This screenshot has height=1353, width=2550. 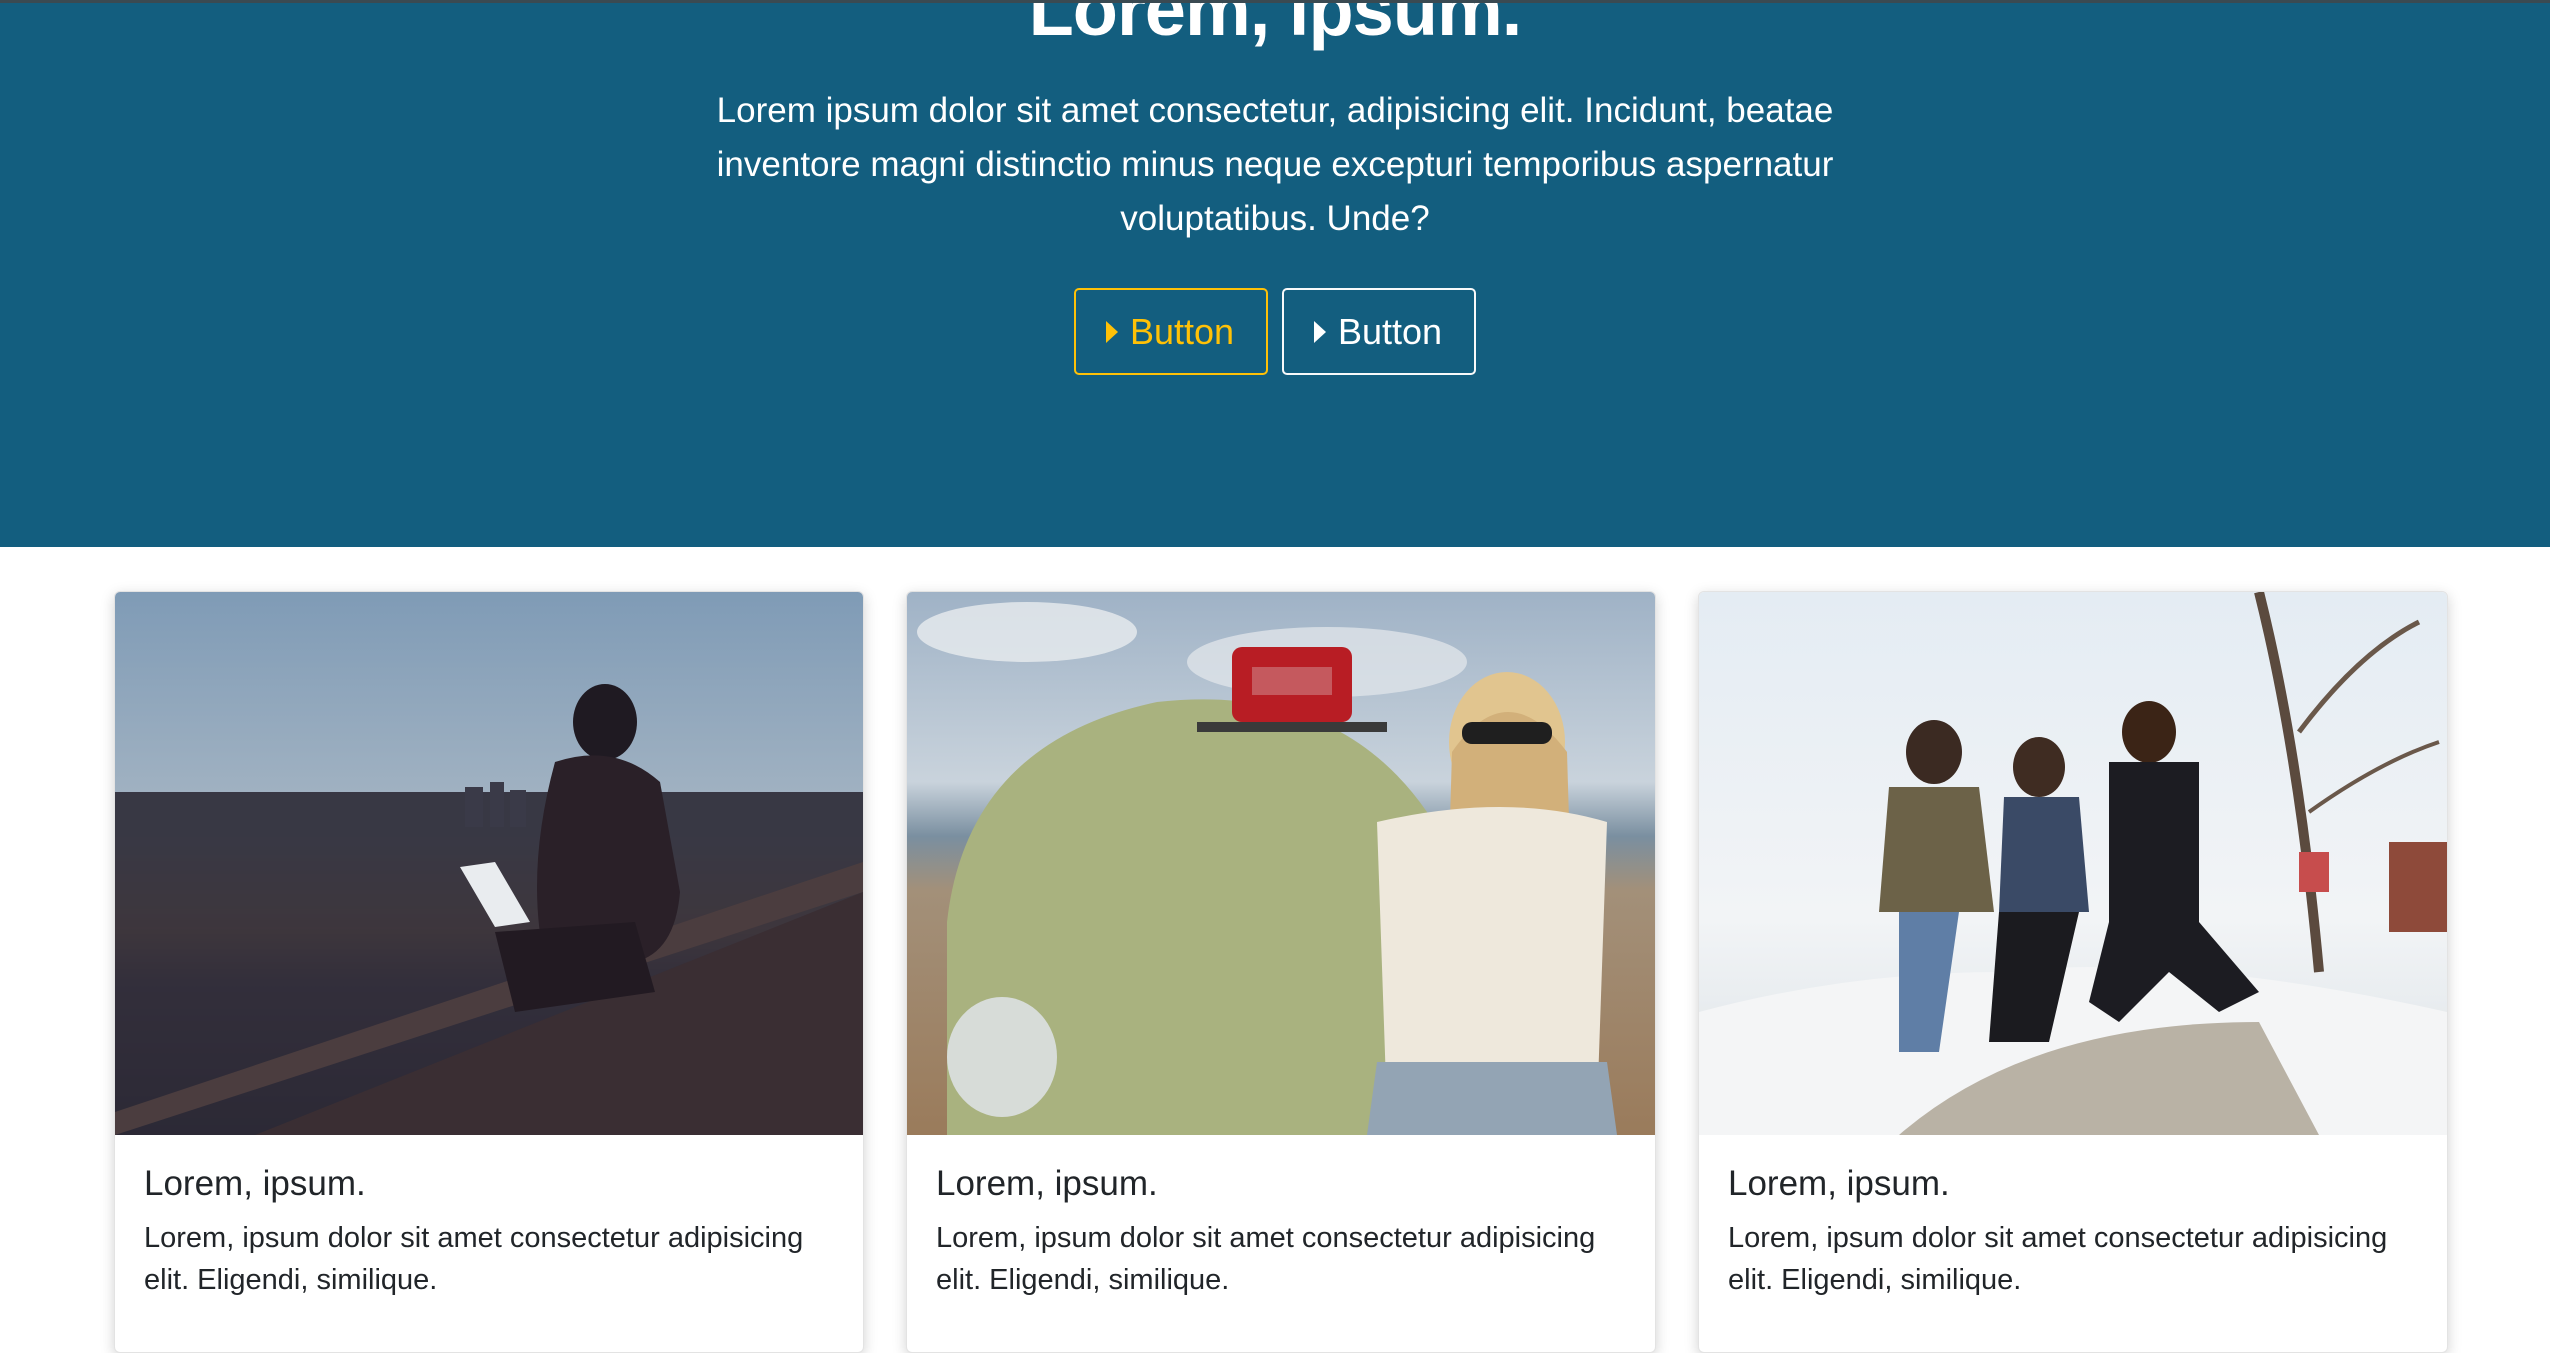 What do you see at coordinates (1390, 331) in the screenshot?
I see `hero-secondary-button-label: Button` at bounding box center [1390, 331].